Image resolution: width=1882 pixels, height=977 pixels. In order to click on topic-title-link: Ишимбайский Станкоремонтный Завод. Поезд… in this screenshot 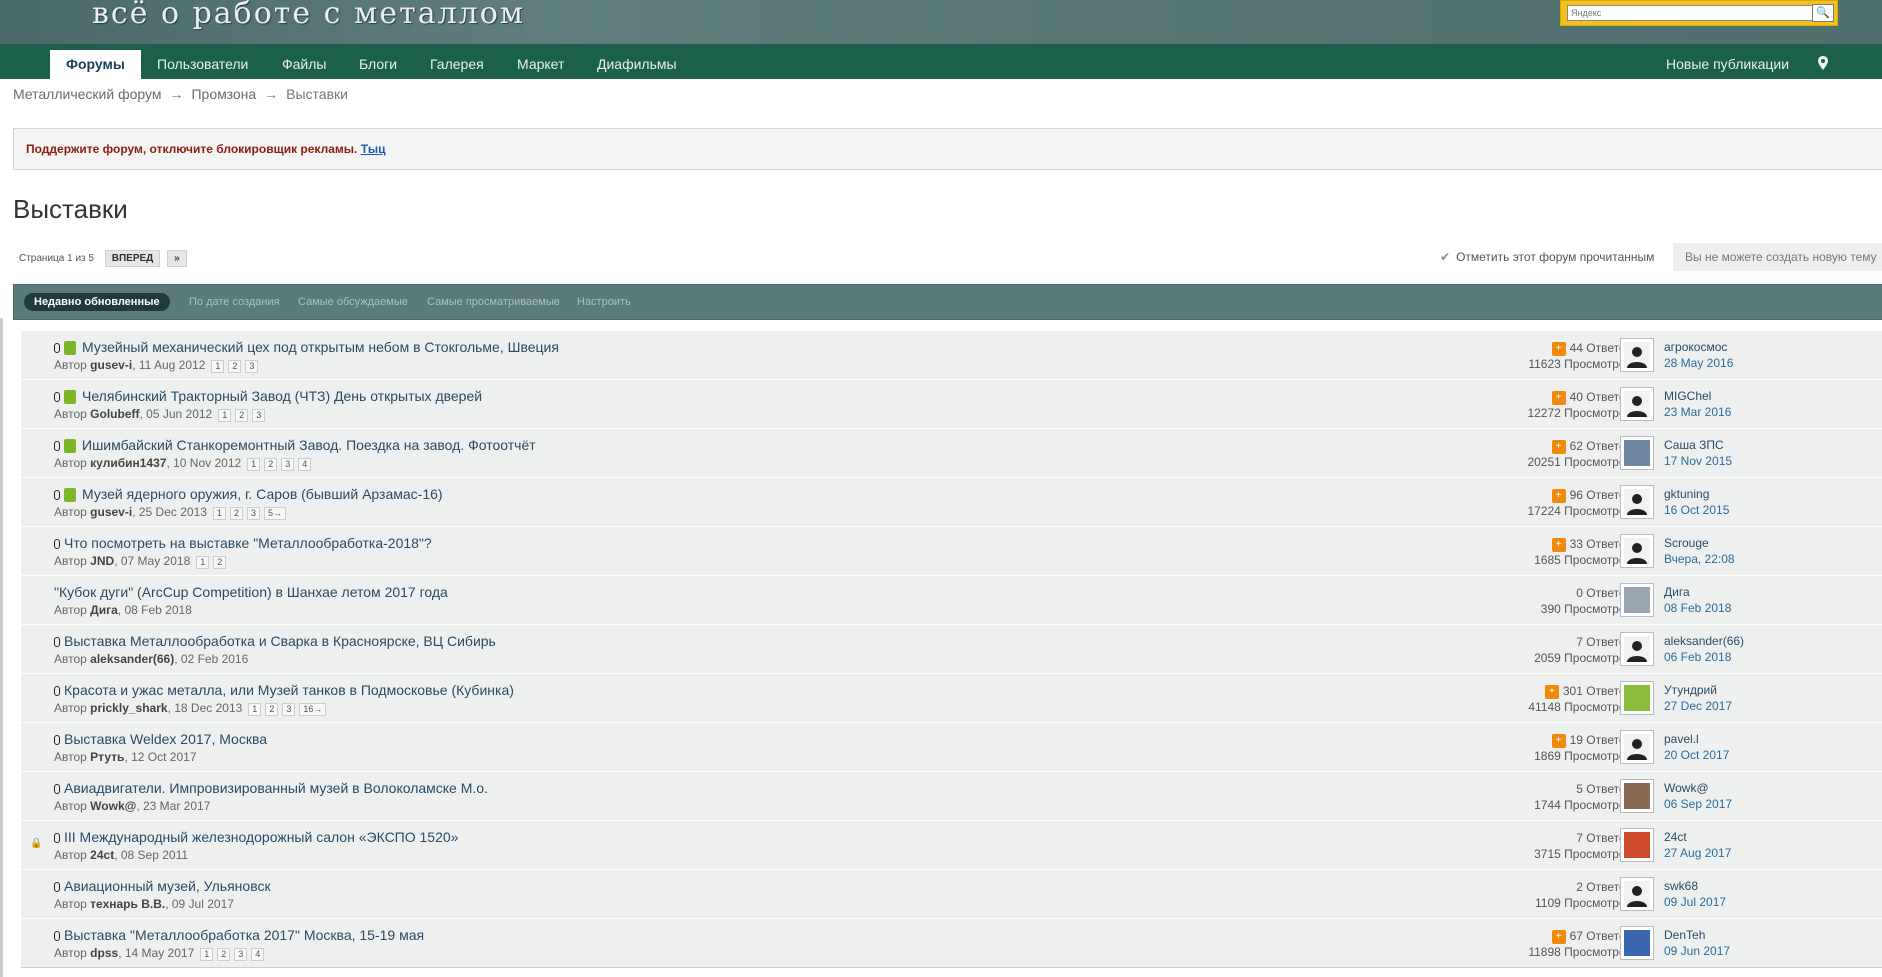, I will do `click(309, 445)`.